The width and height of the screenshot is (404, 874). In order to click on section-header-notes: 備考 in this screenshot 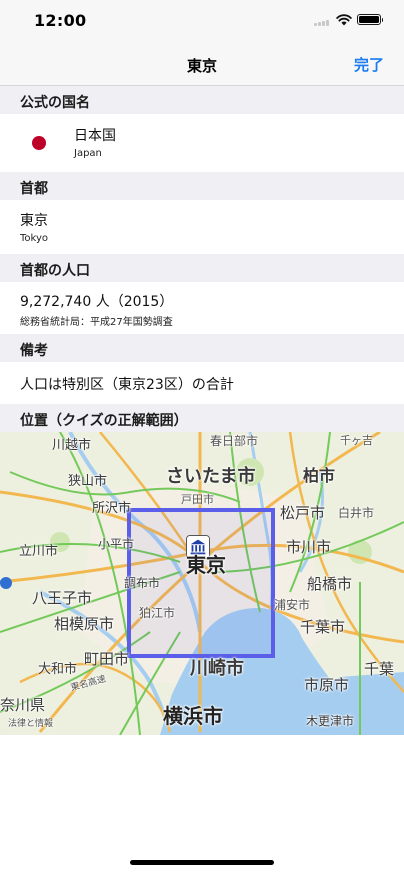, I will do `click(202, 348)`.